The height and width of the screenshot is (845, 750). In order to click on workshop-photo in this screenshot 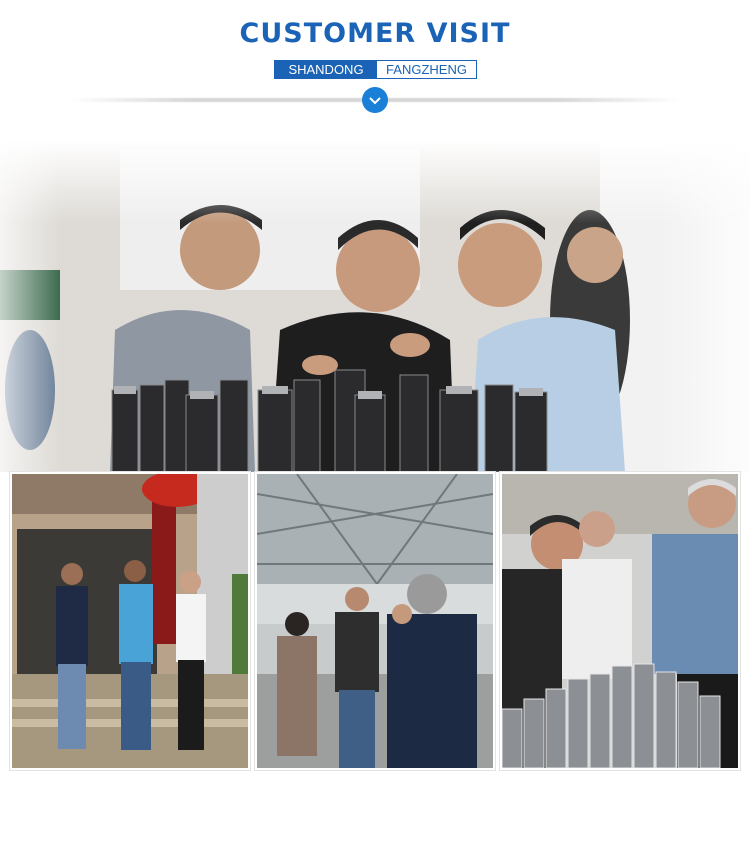, I will do `click(375, 621)`.